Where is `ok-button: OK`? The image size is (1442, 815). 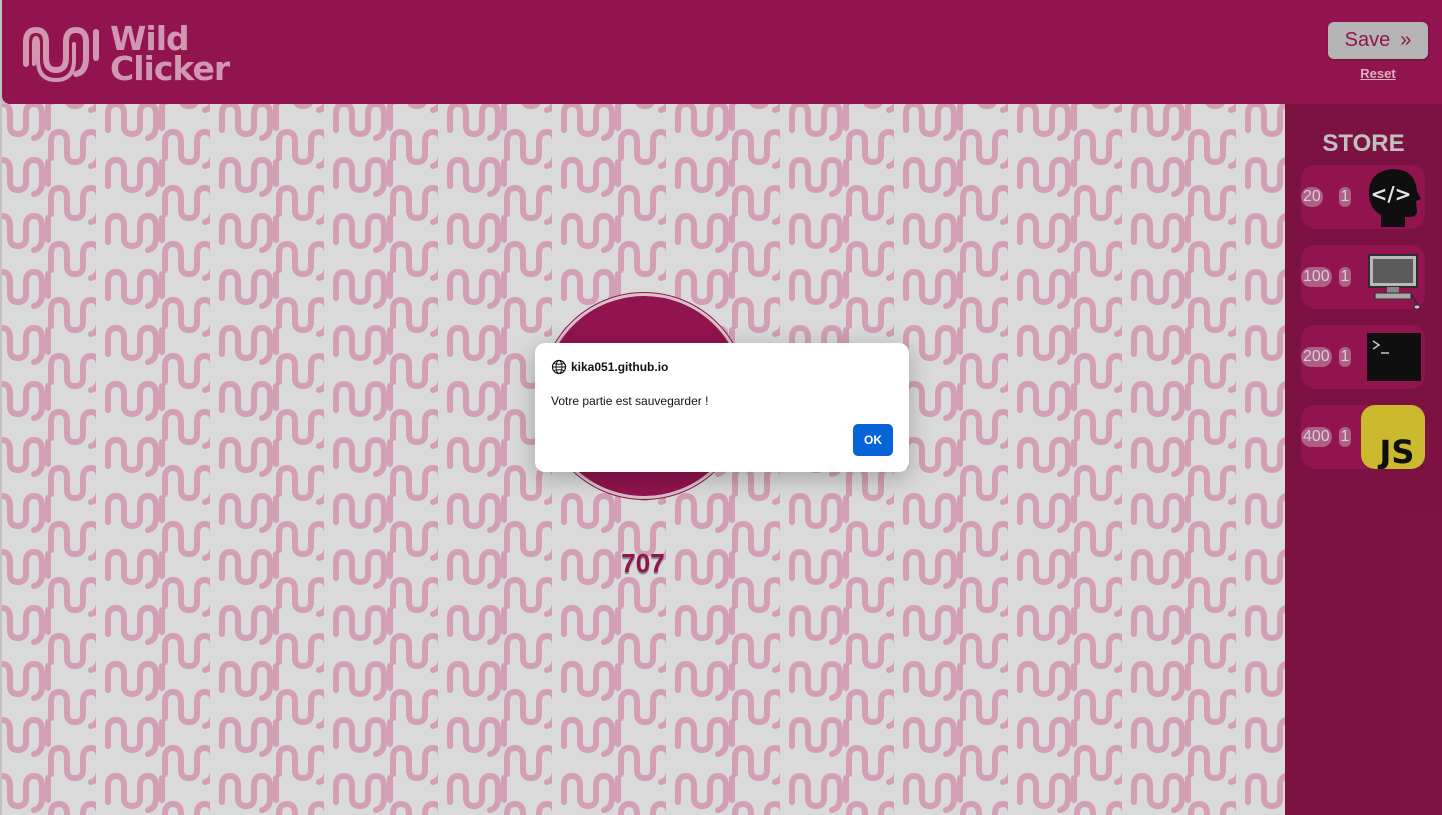 ok-button: OK is located at coordinates (873, 440).